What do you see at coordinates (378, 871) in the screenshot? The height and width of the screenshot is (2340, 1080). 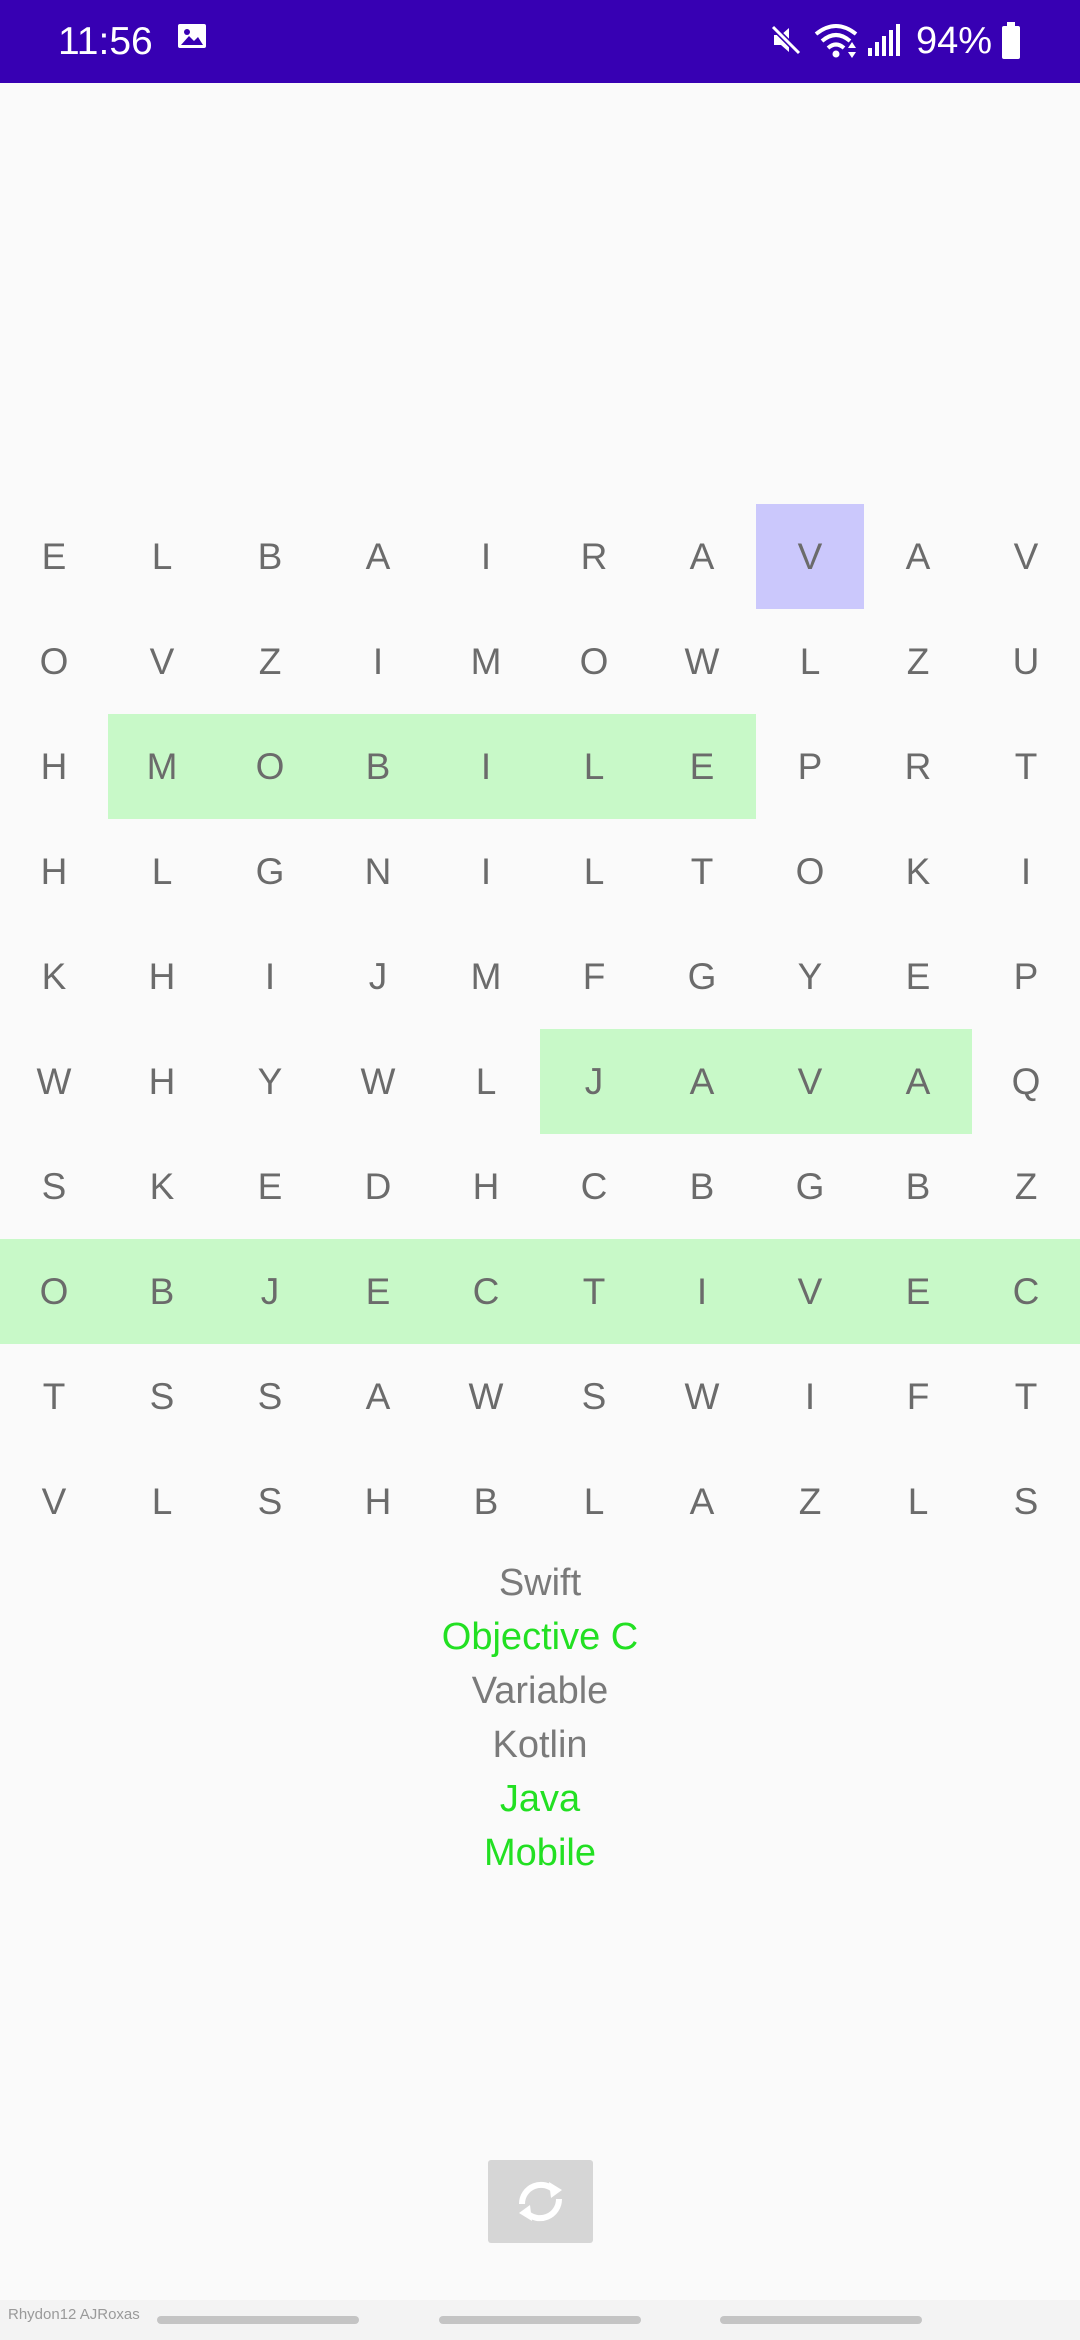 I see `grid-cell: N` at bounding box center [378, 871].